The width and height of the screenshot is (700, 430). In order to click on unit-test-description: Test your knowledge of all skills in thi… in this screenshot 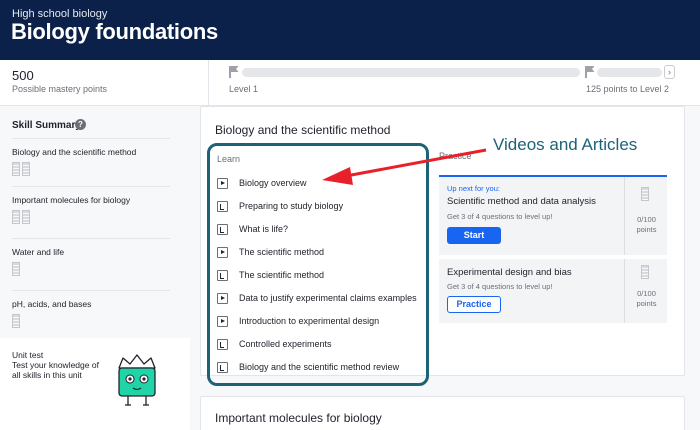, I will do `click(55, 370)`.